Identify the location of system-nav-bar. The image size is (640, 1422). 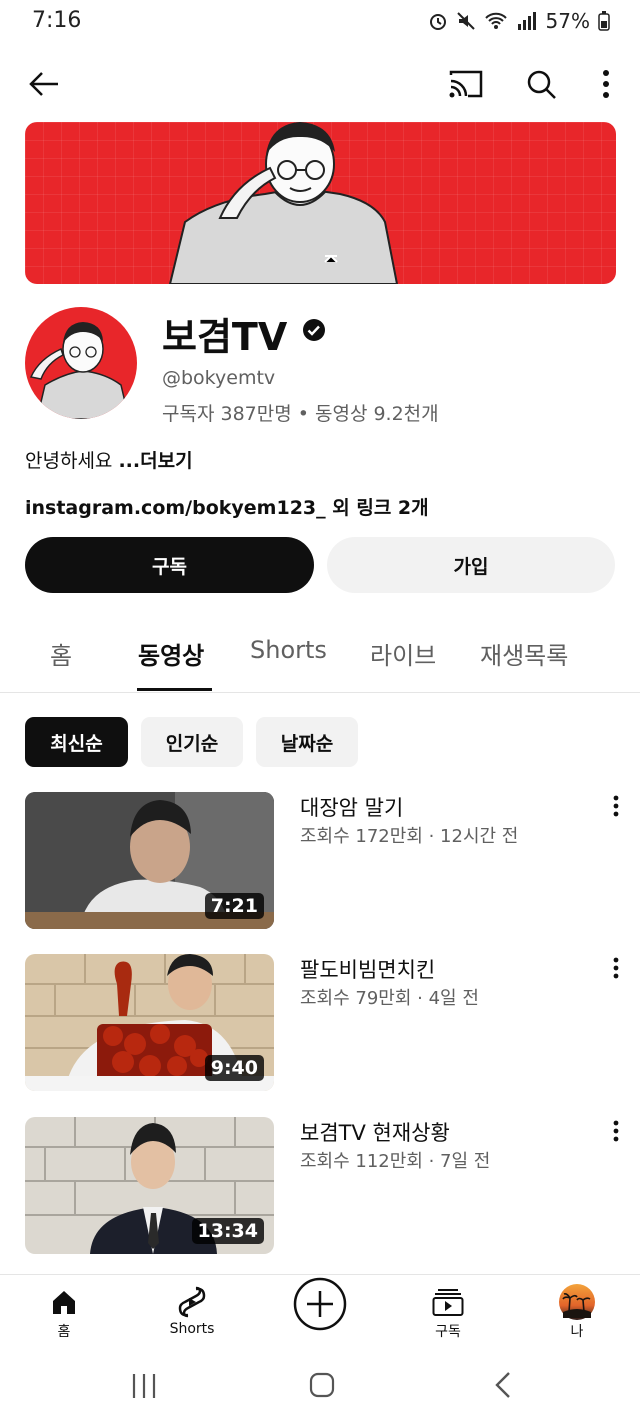
(320, 1389).